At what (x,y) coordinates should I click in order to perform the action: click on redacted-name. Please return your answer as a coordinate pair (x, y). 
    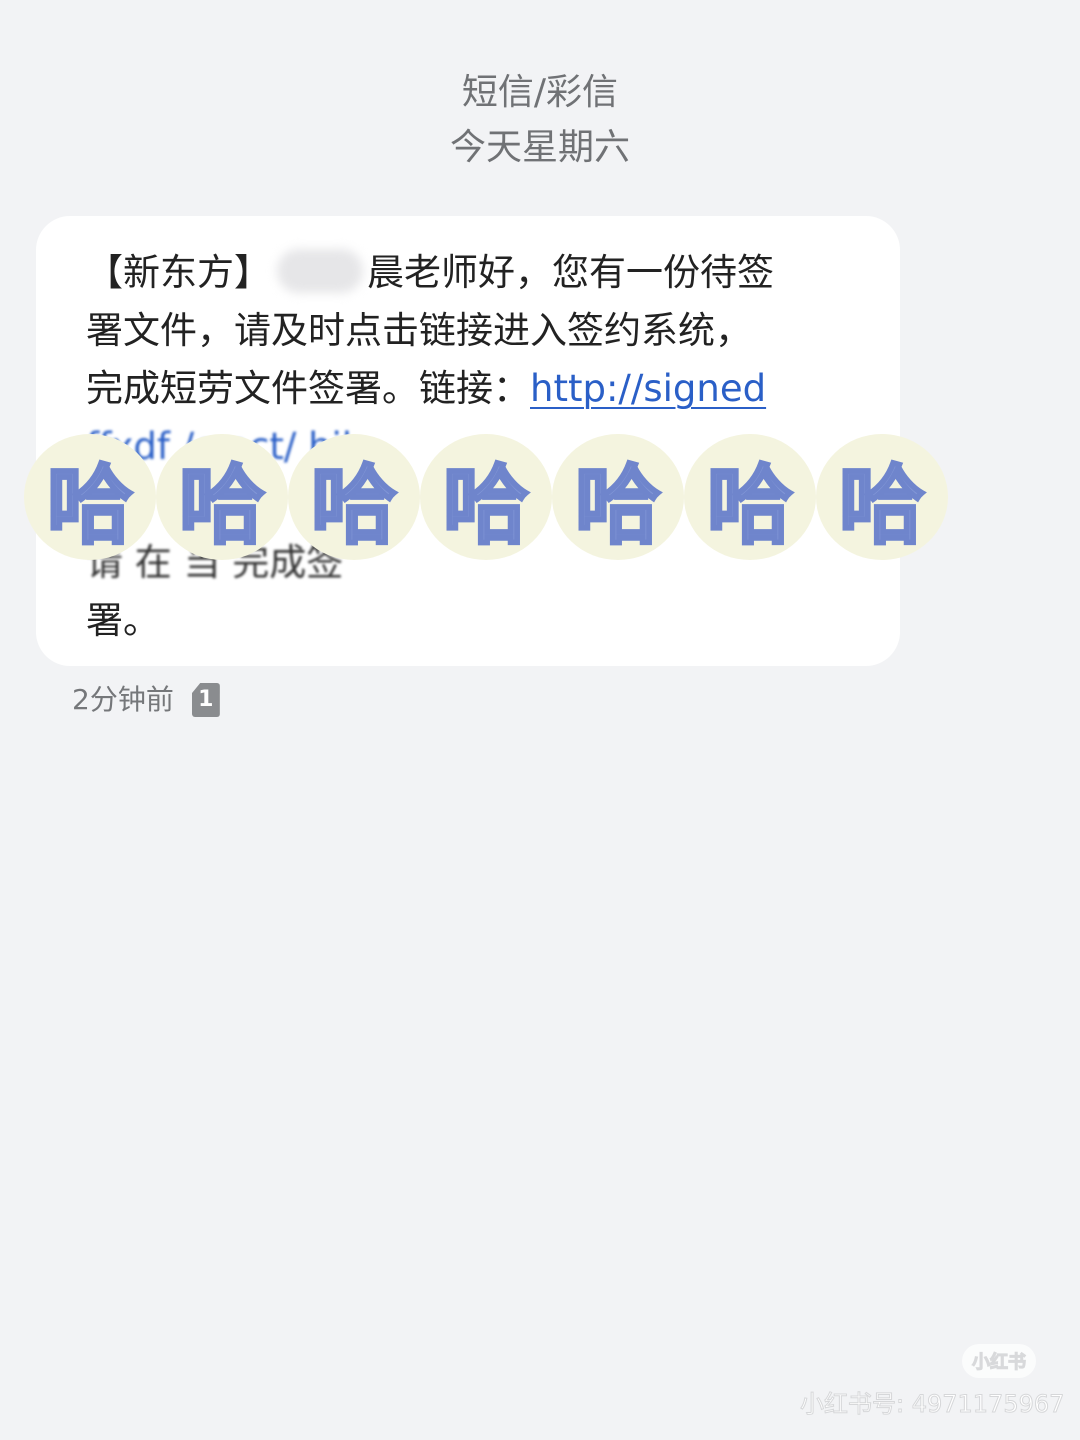
    Looking at the image, I should click on (320, 271).